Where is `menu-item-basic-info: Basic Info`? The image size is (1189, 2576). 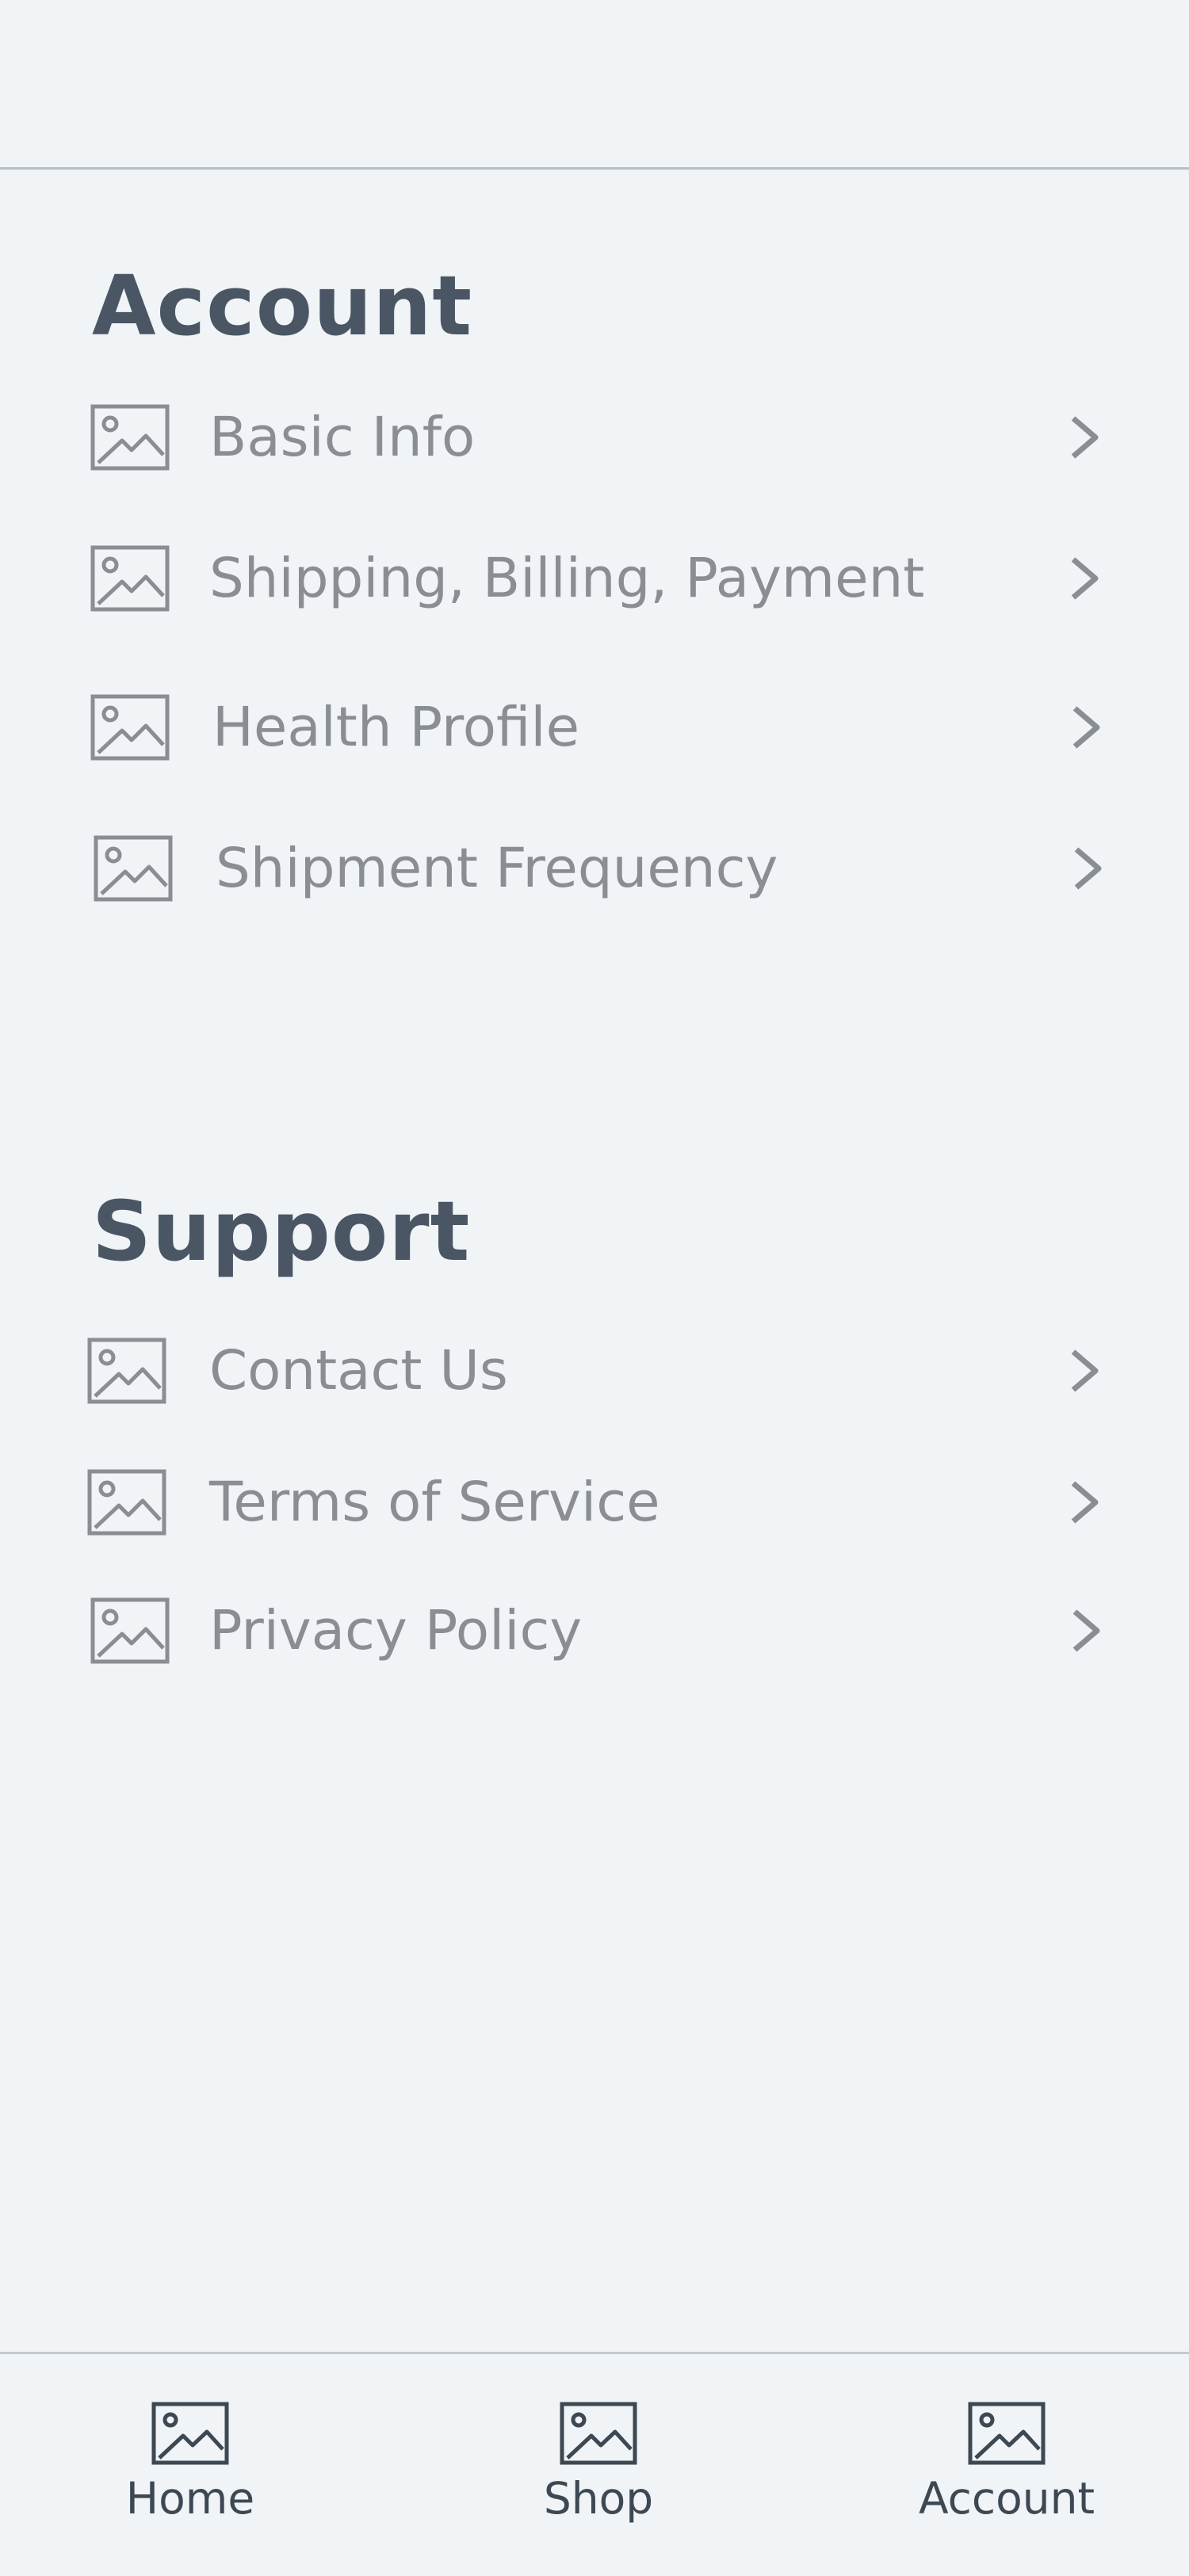 menu-item-basic-info: Basic Info is located at coordinates (594, 437).